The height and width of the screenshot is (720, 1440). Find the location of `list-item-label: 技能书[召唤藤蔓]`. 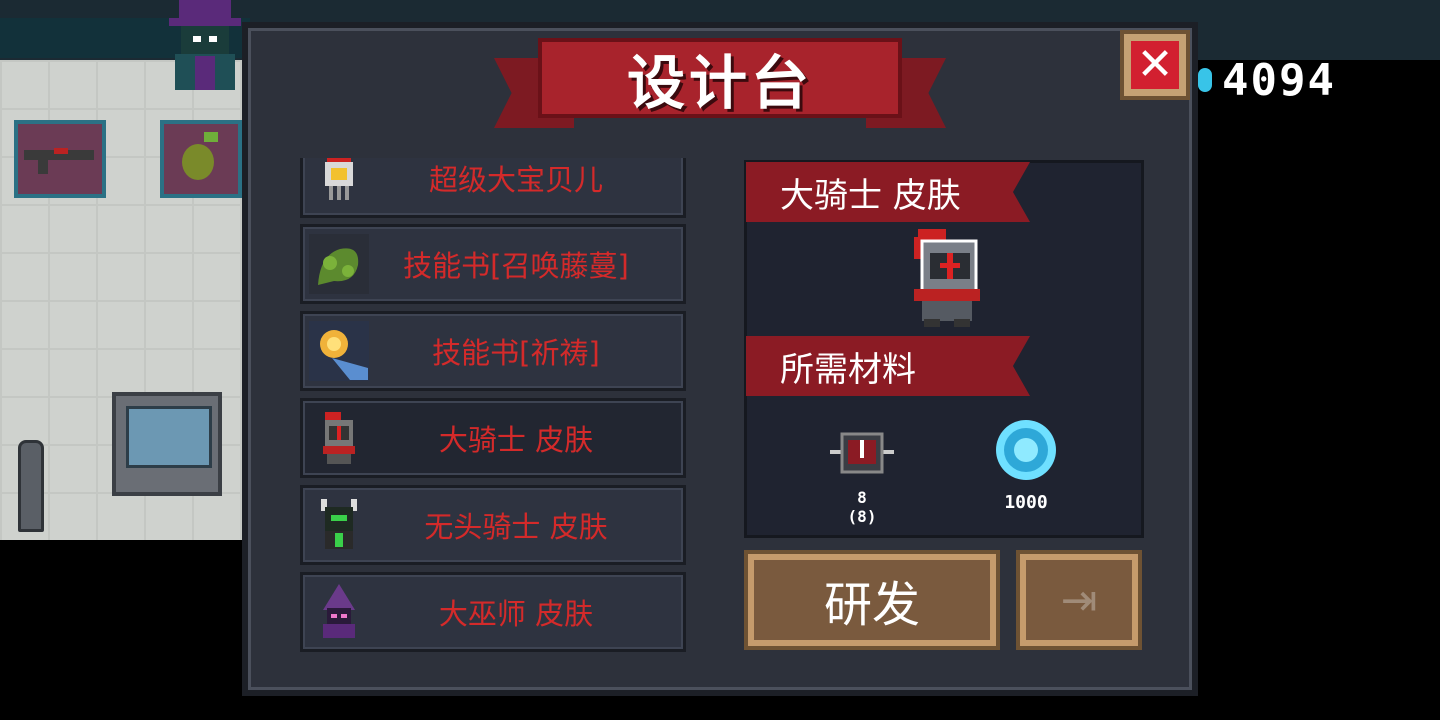

list-item-label: 技能书[召唤藤蔓] is located at coordinates (516, 266).